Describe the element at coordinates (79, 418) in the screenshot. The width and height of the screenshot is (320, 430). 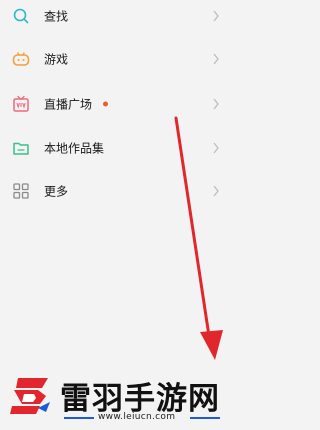
I see `url-underline-left` at that location.